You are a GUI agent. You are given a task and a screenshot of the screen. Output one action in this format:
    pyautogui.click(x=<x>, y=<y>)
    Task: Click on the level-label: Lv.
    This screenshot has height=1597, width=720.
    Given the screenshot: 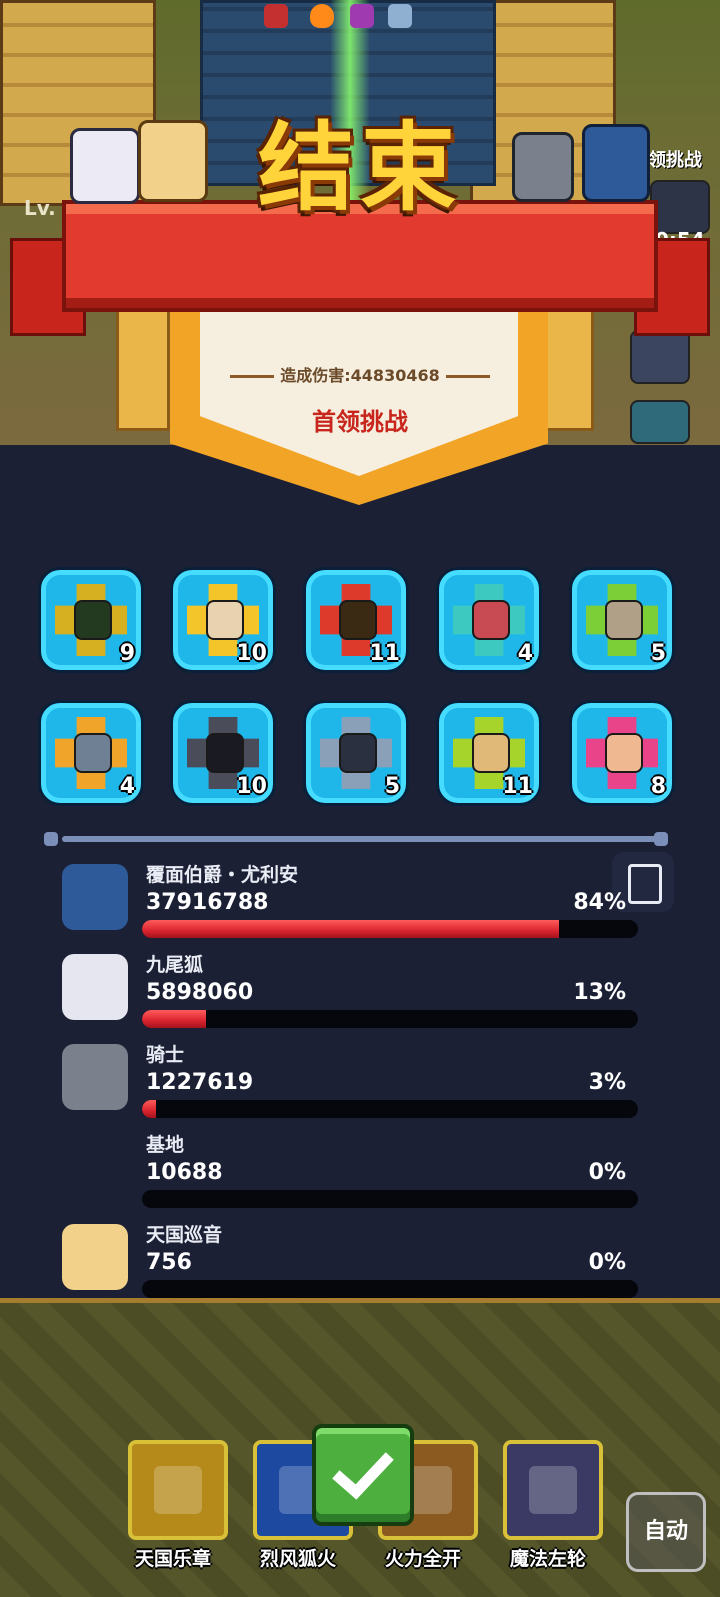 What is the action you would take?
    pyautogui.click(x=40, y=208)
    